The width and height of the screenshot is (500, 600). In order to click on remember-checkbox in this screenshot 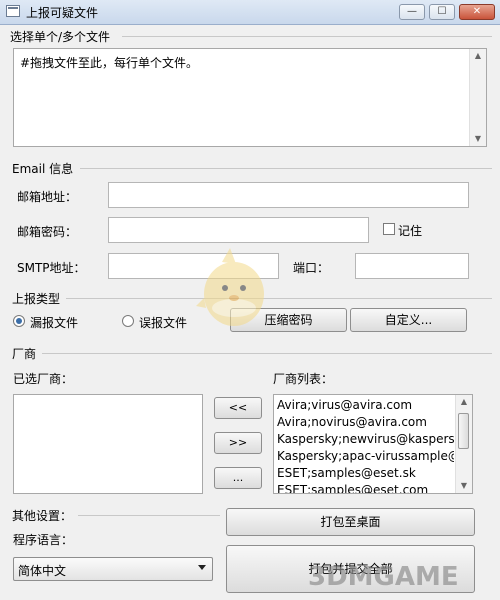, I will do `click(389, 229)`.